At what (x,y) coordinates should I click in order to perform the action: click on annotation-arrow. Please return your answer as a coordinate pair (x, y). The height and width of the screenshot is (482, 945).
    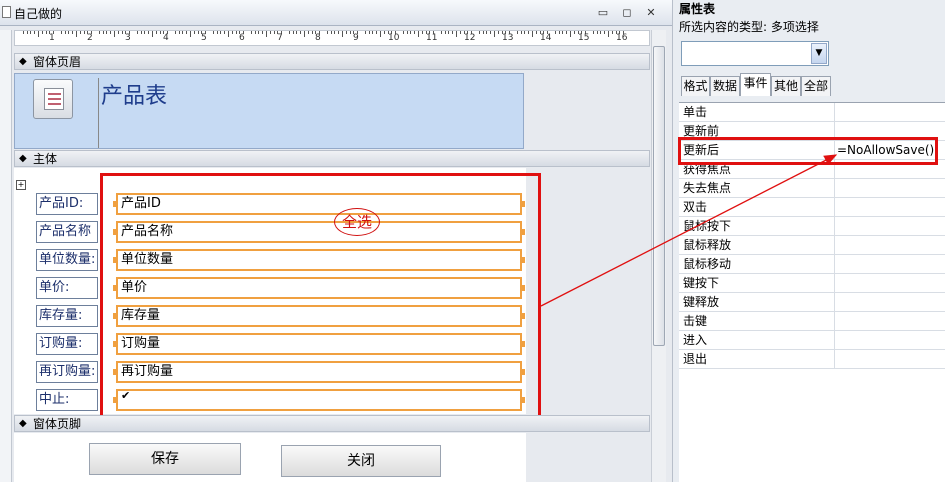
    Looking at the image, I should click on (689, 230).